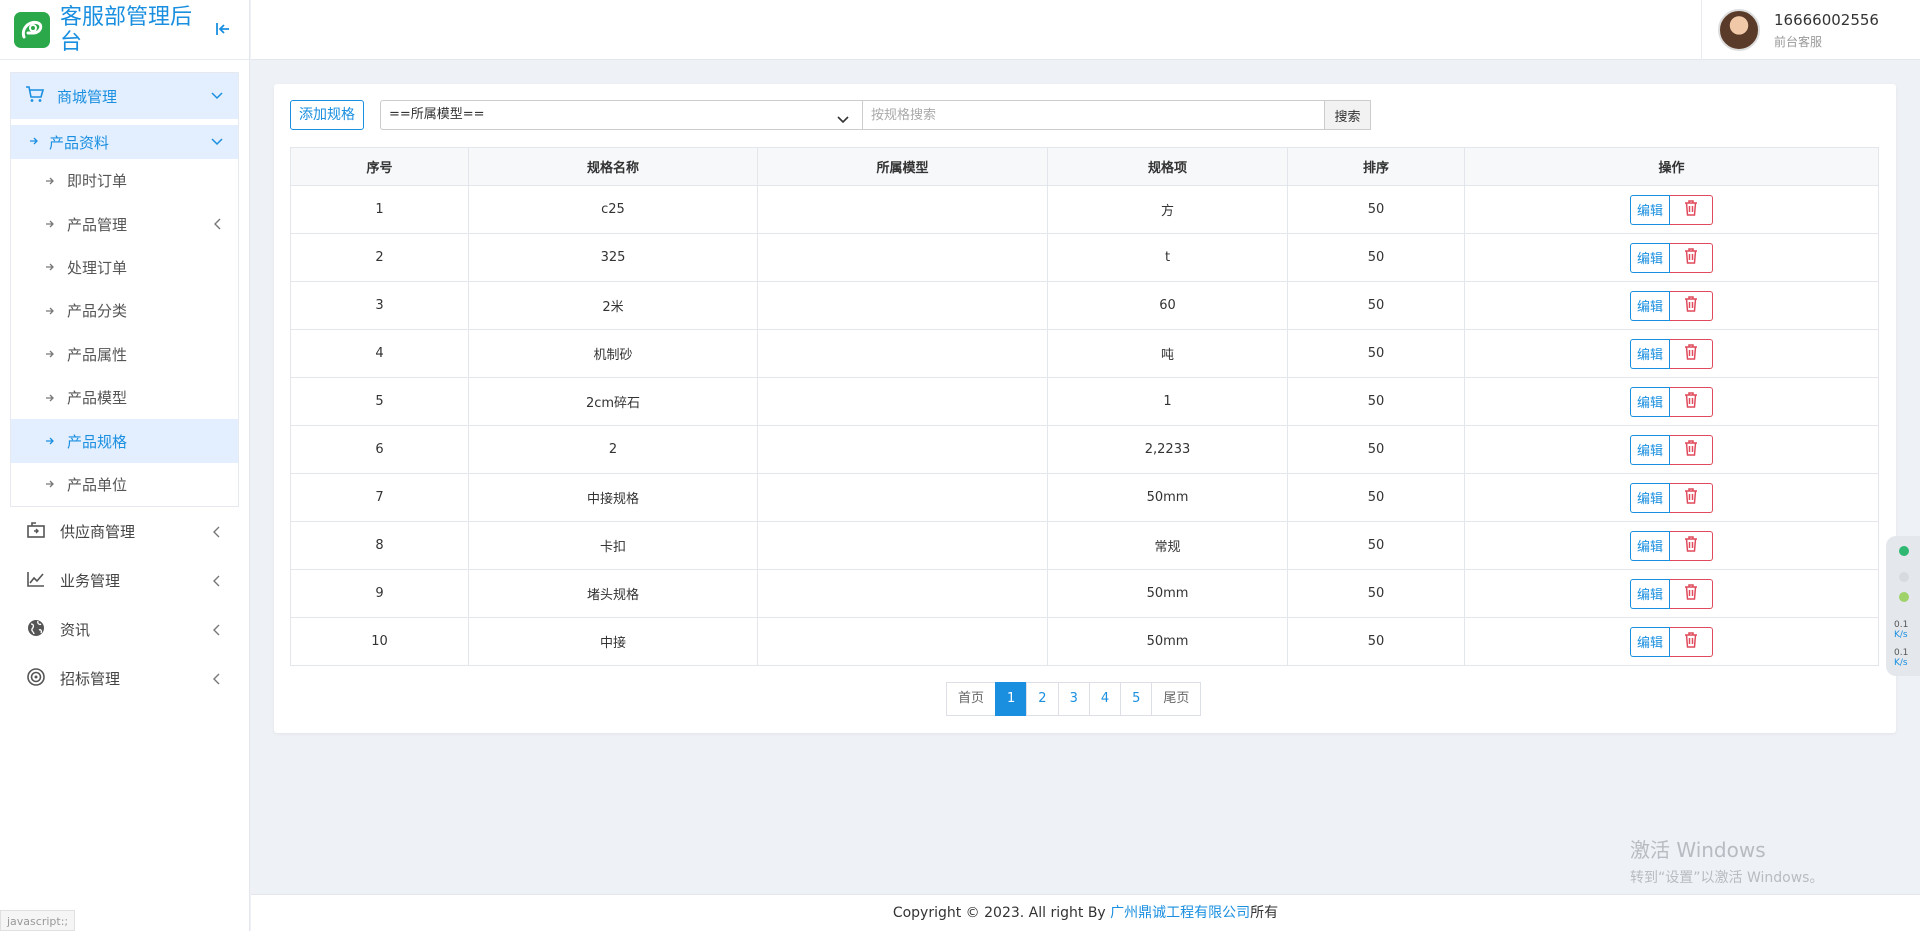  I want to click on cell-spec-name: 中接规格, so click(613, 497).